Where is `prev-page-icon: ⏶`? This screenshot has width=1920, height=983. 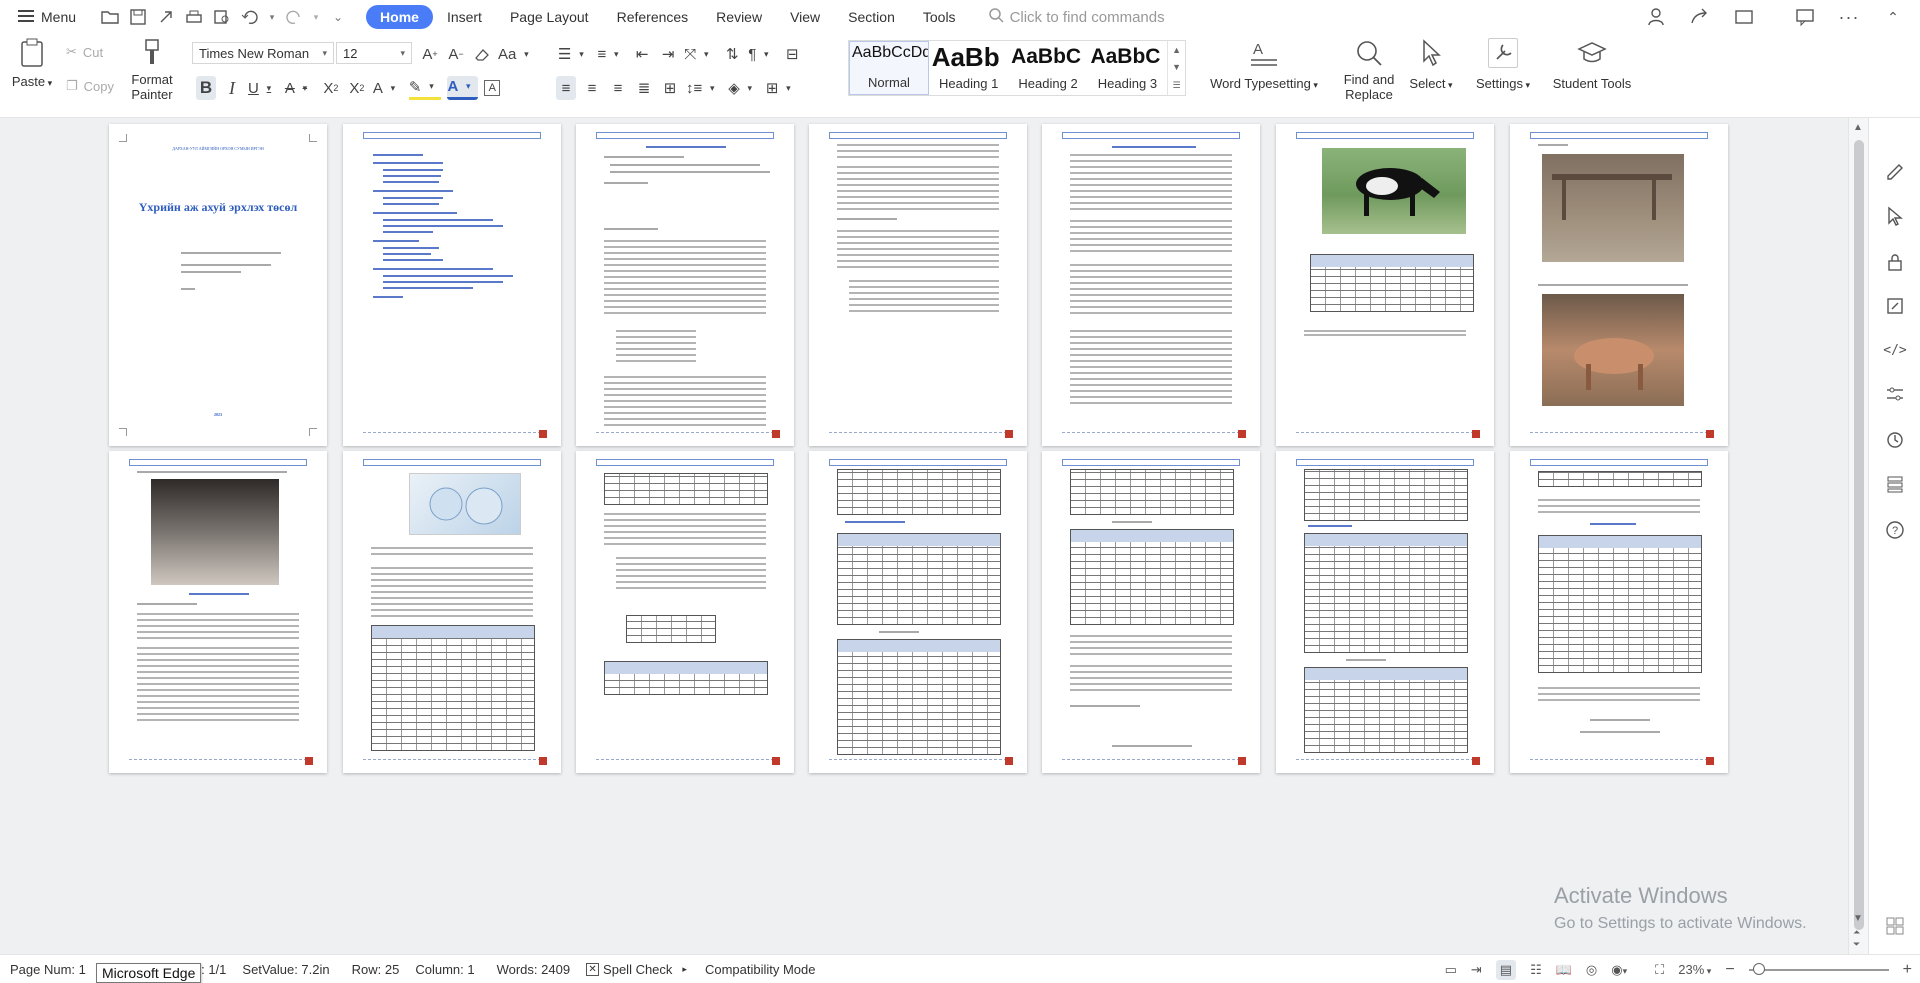
prev-page-icon: ⏶ is located at coordinates (1856, 932).